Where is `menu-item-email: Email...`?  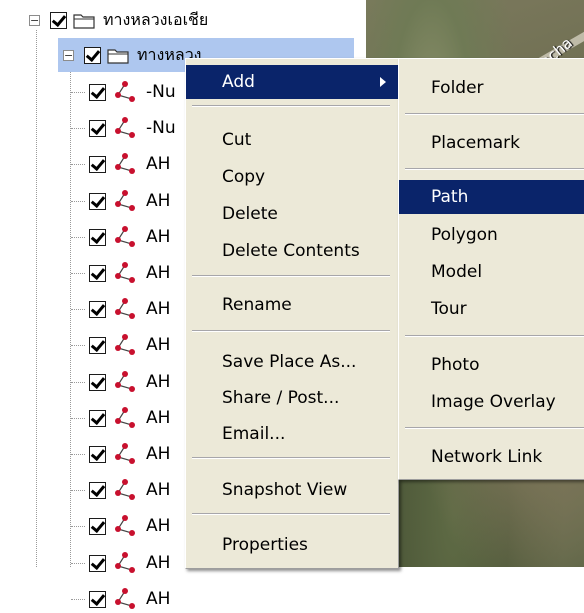
menu-item-email: Email... is located at coordinates (292, 434).